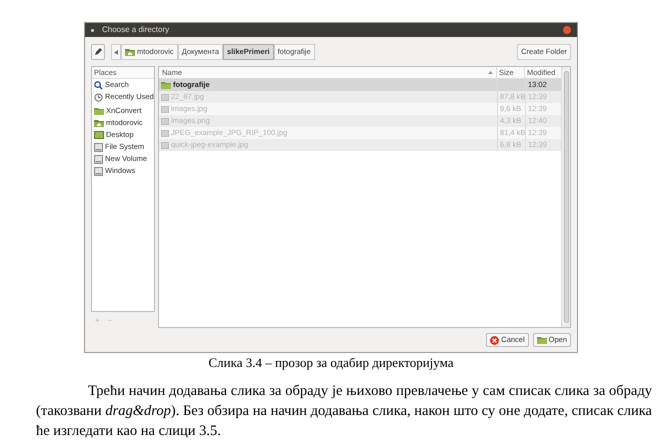 This screenshot has width=662, height=444. I want to click on pencil-icon, so click(98, 52).